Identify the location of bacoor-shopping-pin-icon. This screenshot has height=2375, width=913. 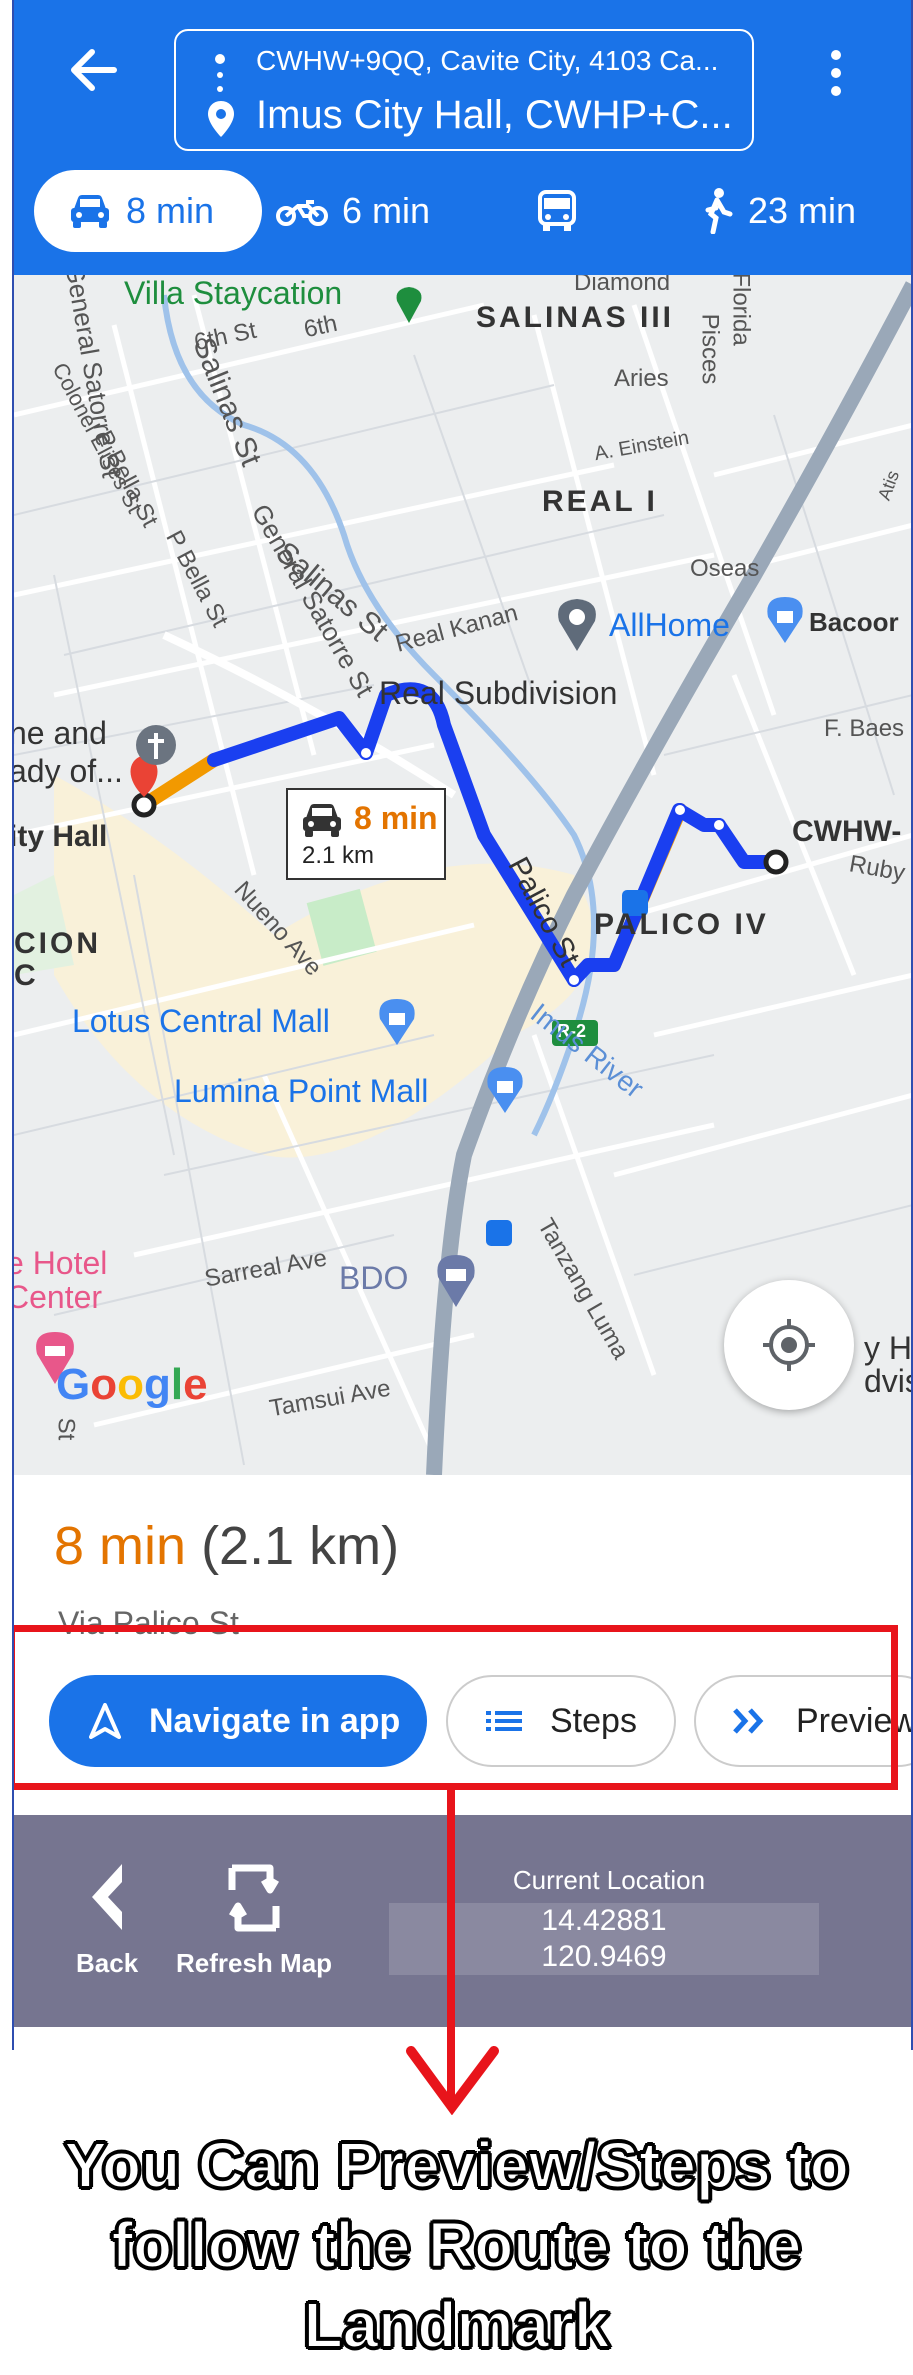
(785, 620).